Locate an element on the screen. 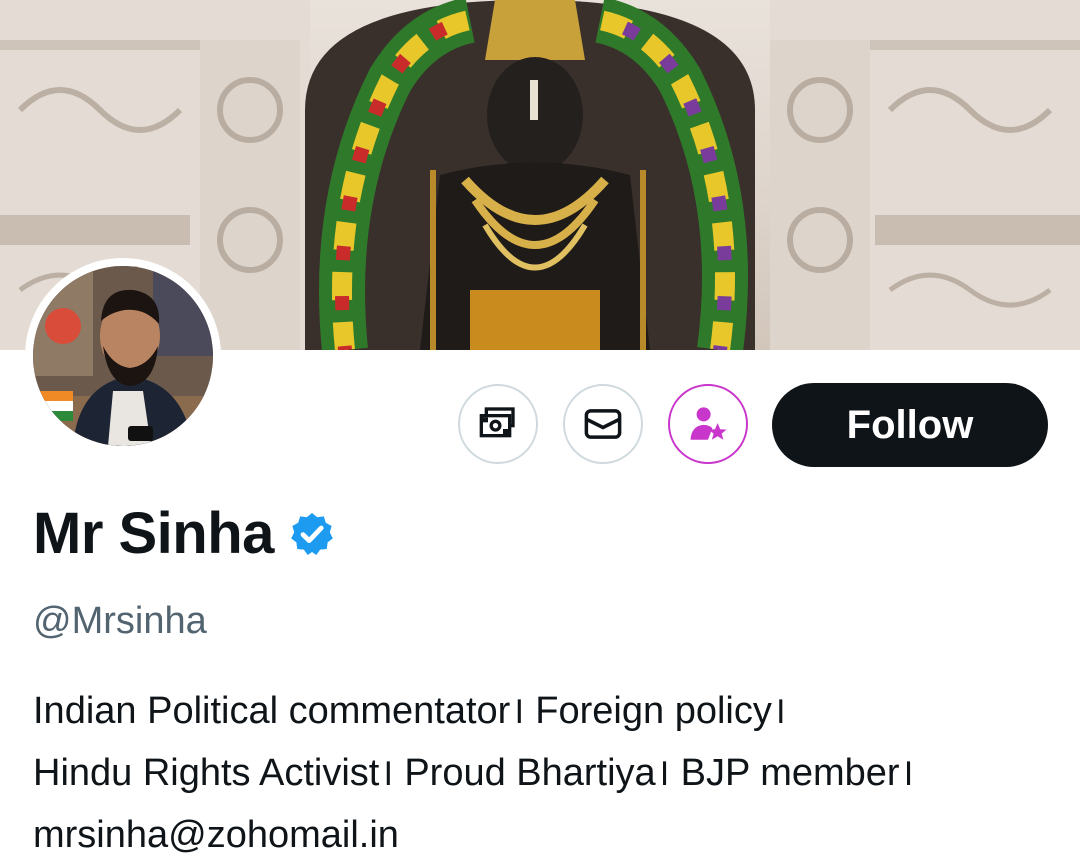 The image size is (1080, 868). profile-avatar is located at coordinates (123, 356).